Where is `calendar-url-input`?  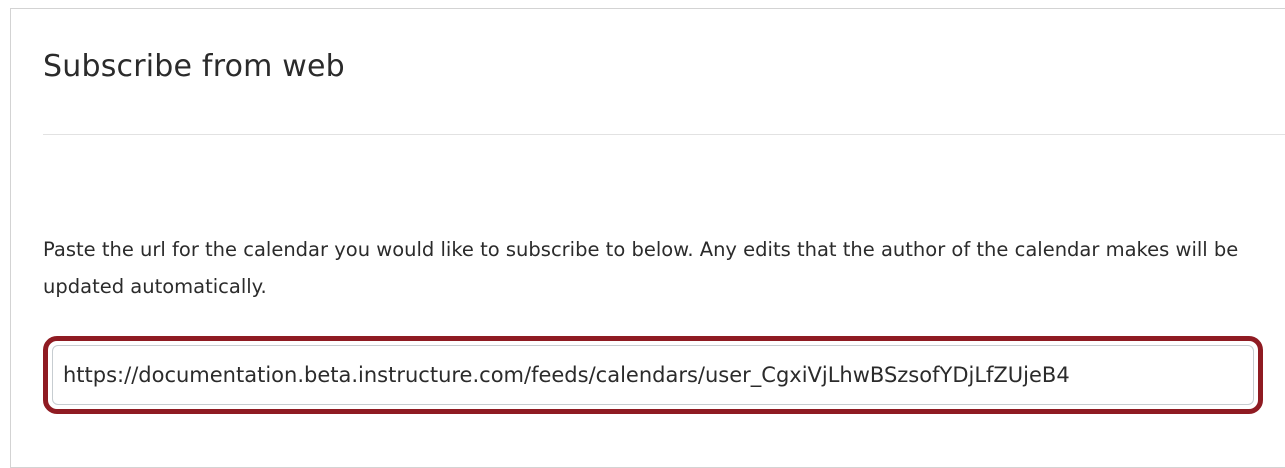 calendar-url-input is located at coordinates (653, 375).